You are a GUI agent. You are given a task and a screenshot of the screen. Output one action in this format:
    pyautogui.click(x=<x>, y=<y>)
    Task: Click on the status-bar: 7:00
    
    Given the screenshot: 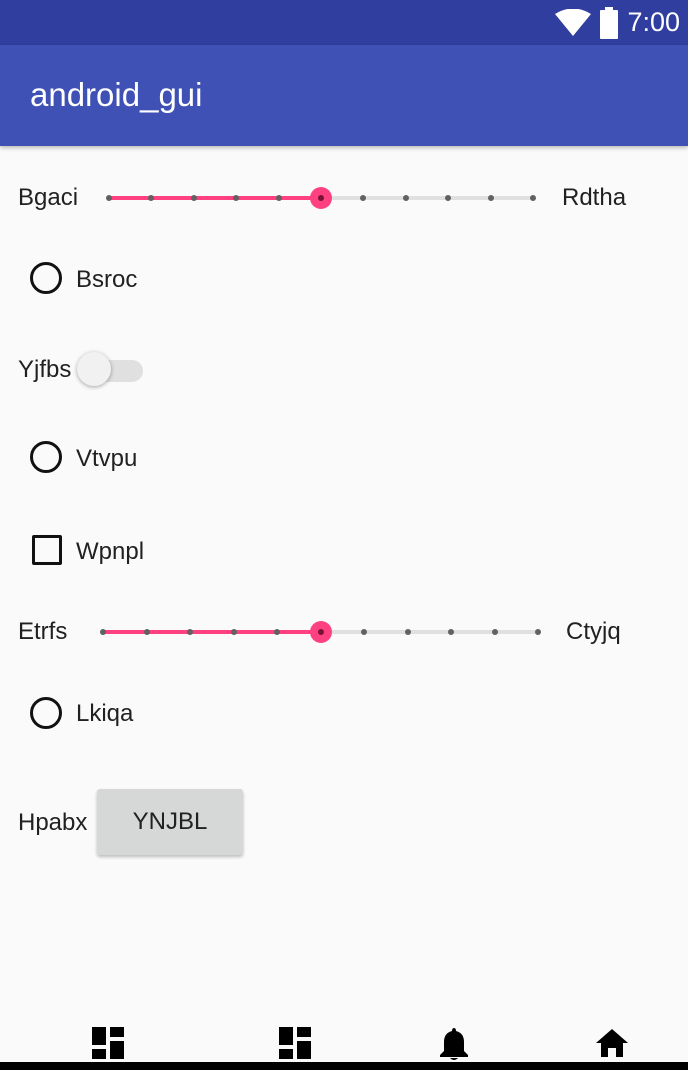 What is the action you would take?
    pyautogui.click(x=344, y=22)
    